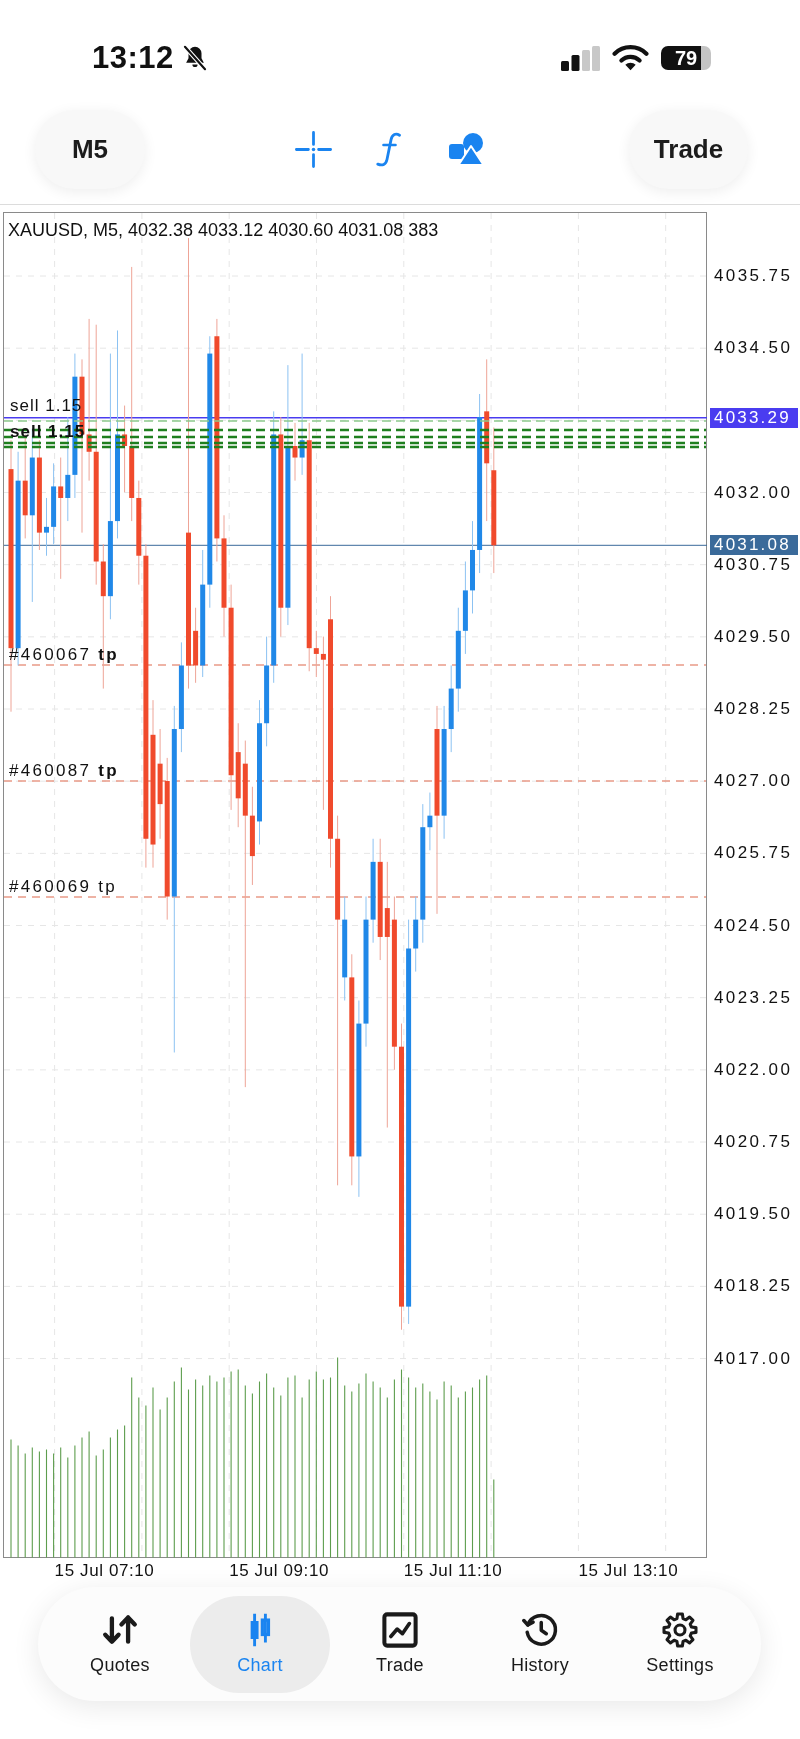 The width and height of the screenshot is (800, 1739). I want to click on signal-icon, so click(580, 58).